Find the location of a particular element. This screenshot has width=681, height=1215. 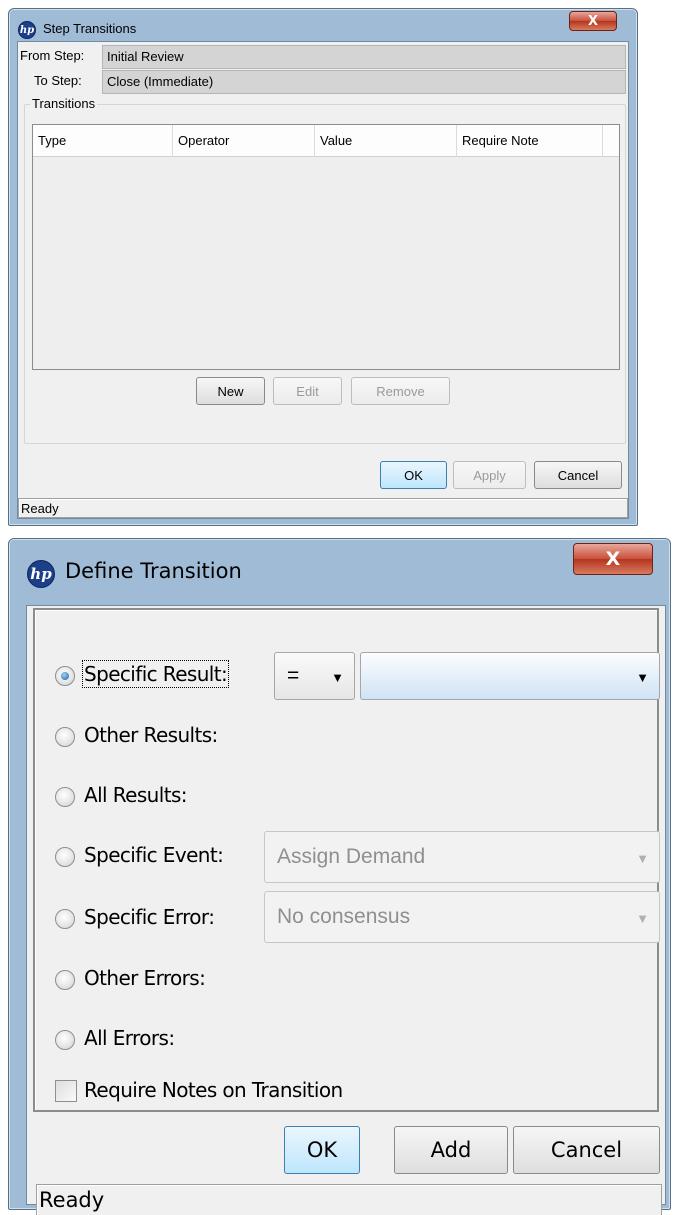

table-header: Type Operator Value Require Note is located at coordinates (326, 141).